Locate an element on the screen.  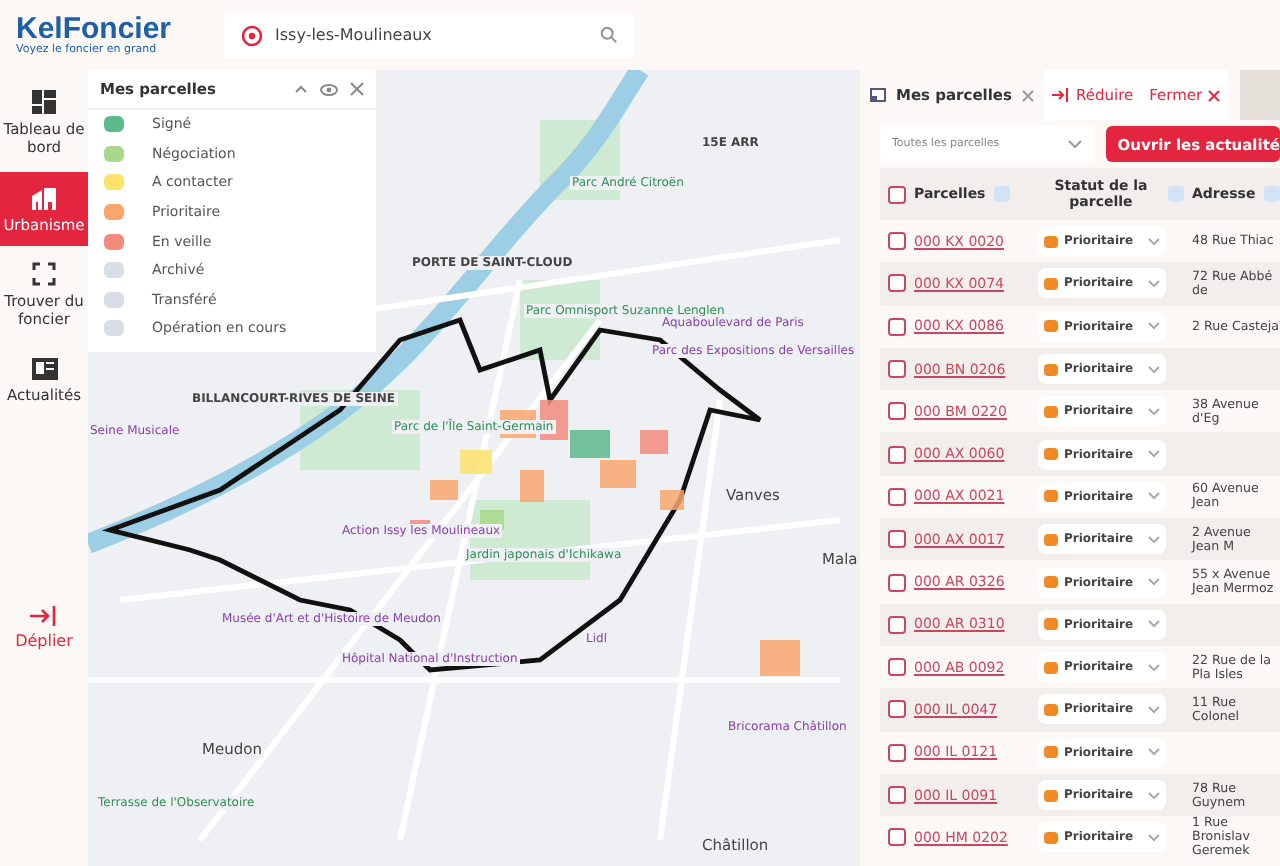
frame-corners-icon is located at coordinates (44, 274).